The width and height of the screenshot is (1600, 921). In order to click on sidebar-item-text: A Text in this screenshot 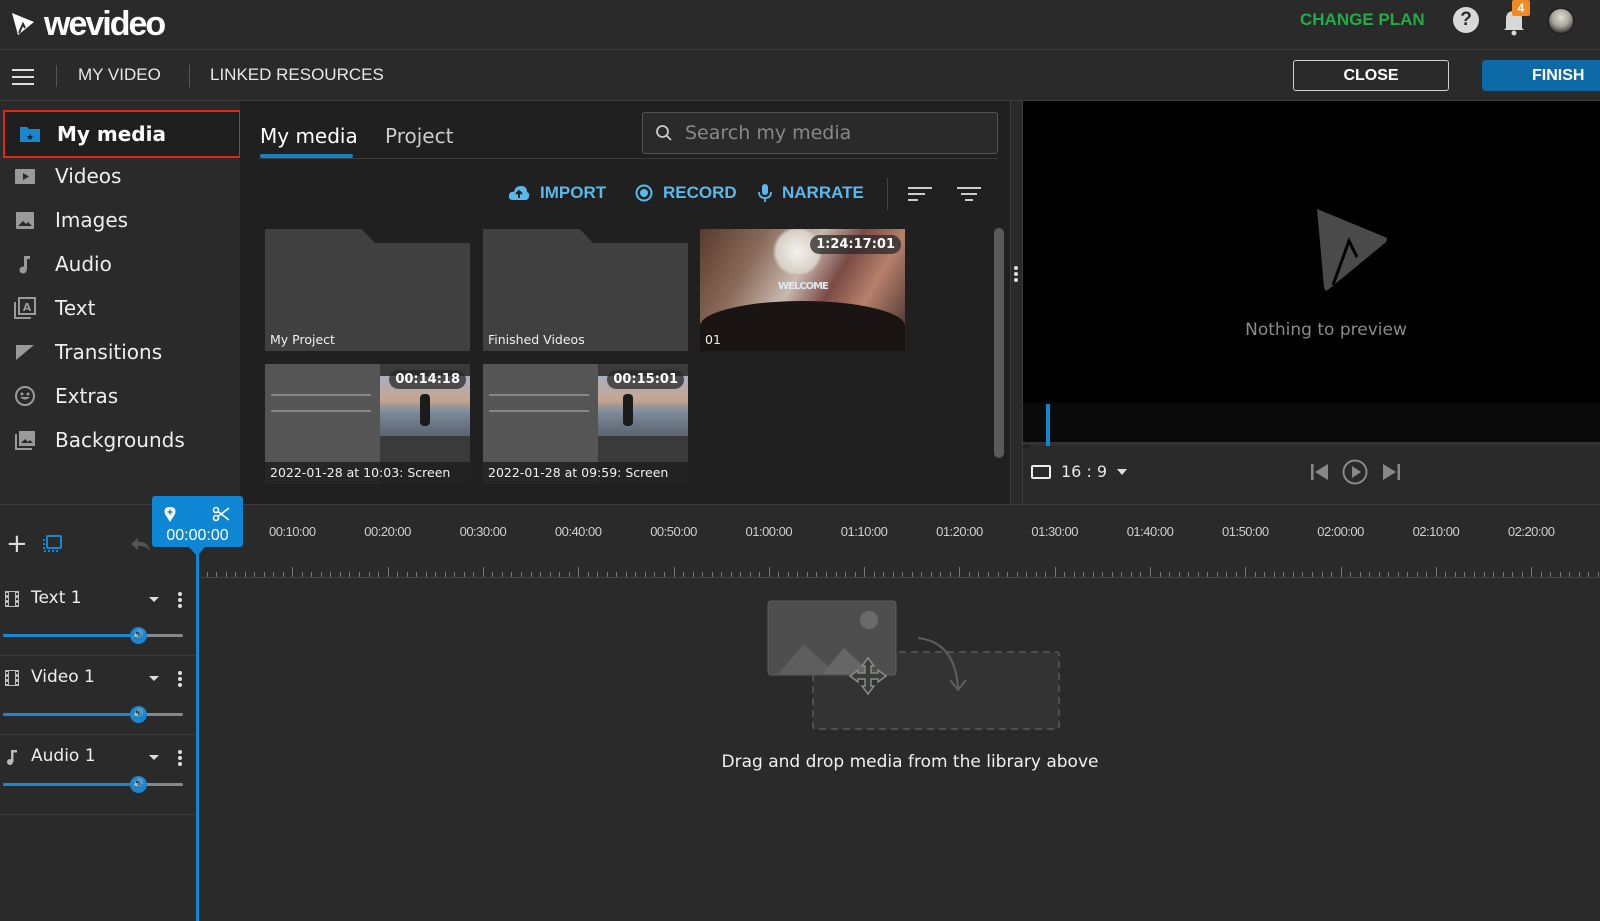, I will do `click(120, 308)`.